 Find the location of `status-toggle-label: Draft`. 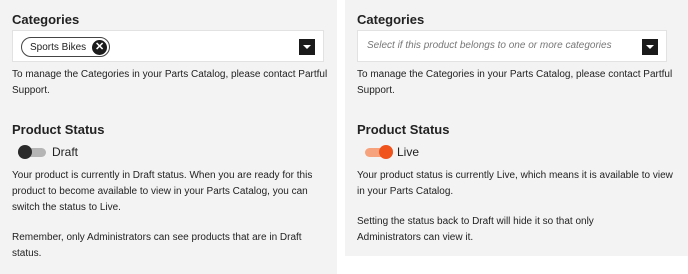

status-toggle-label: Draft is located at coordinates (65, 152).